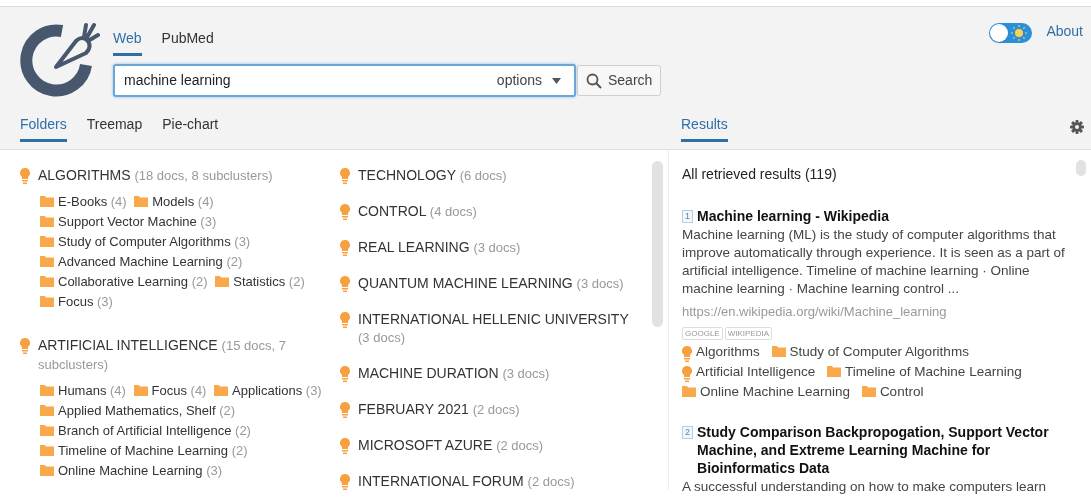 The image size is (1091, 497). Describe the element at coordinates (155, 175) in the screenshot. I see `cluster-label: ALGORITHMS (18 docs, 8 subclusters)` at that location.